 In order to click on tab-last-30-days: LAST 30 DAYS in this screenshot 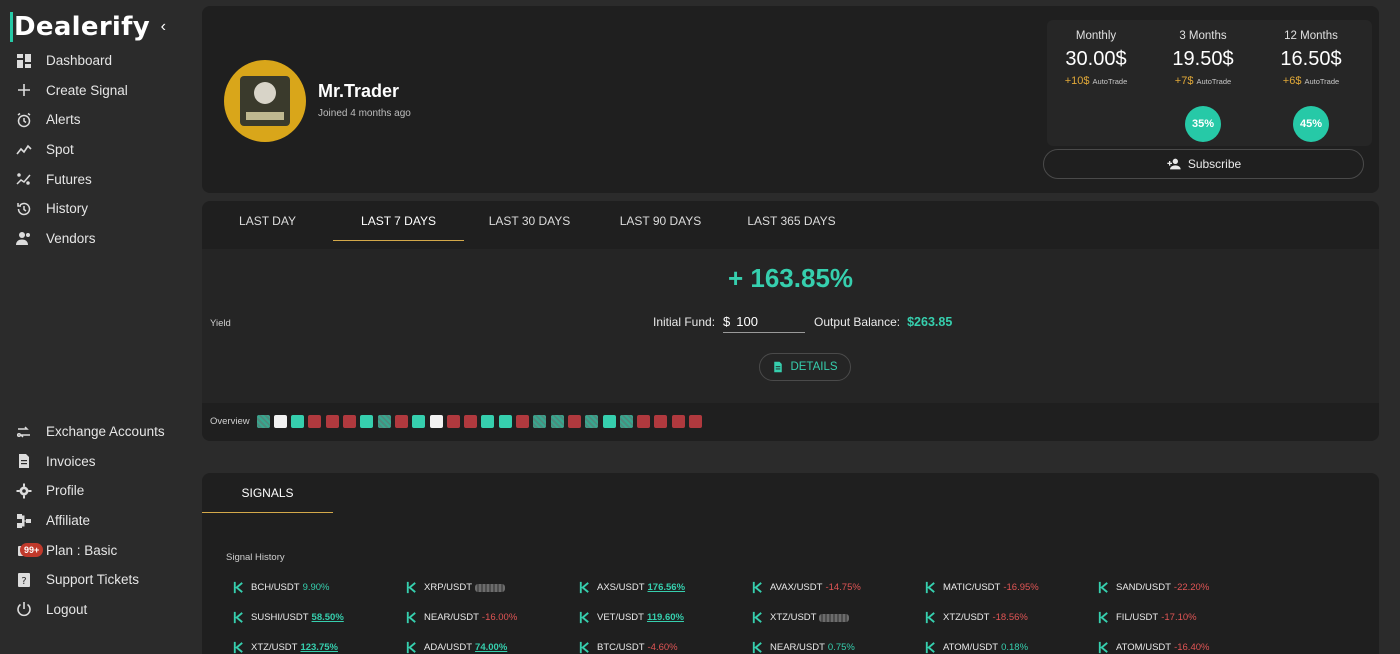, I will do `click(529, 221)`.